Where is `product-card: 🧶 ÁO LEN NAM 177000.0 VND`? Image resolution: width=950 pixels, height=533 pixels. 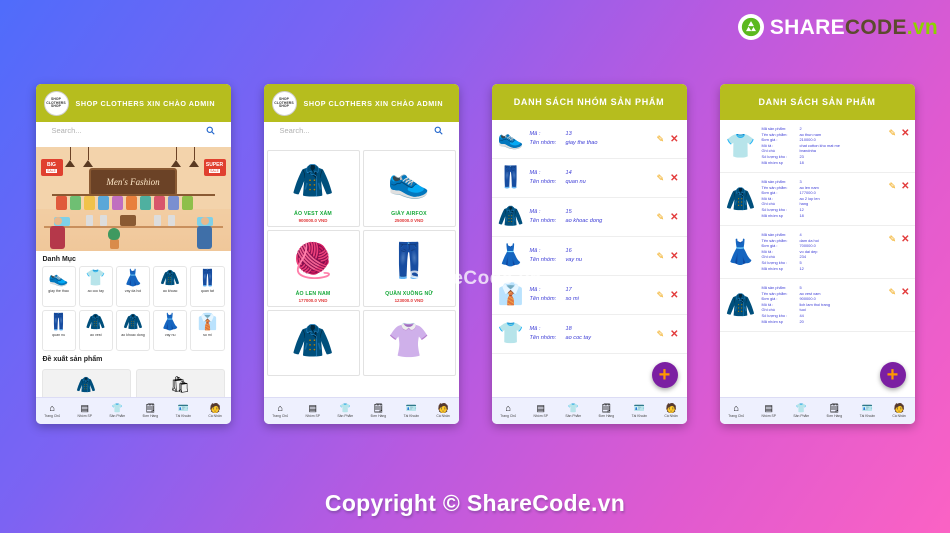
product-card: 🧶 ÁO LEN NAM 177000.0 VND is located at coordinates (313, 268).